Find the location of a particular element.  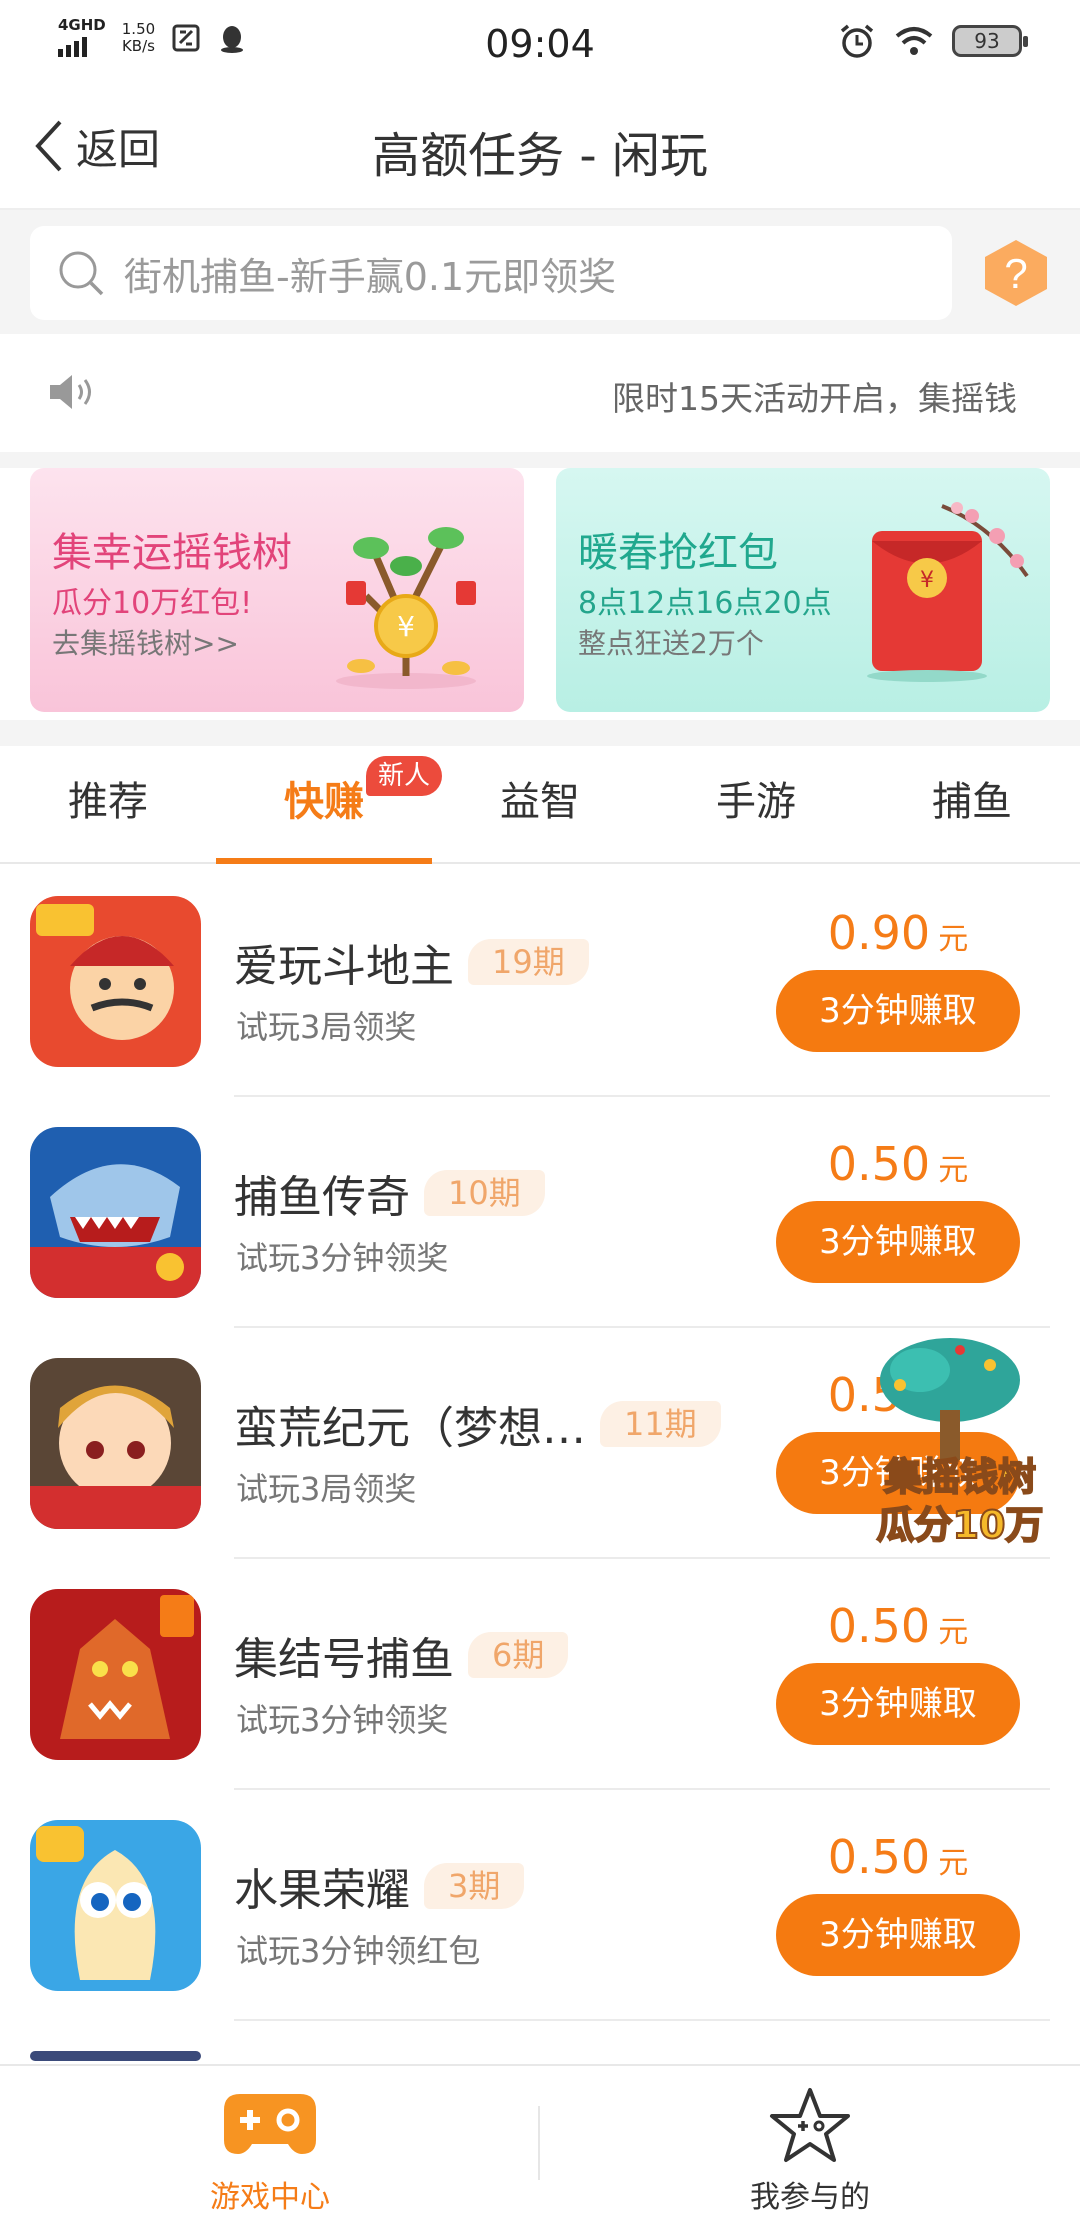

banner-subtitle: 瓜分10万红包! is located at coordinates (152, 603).